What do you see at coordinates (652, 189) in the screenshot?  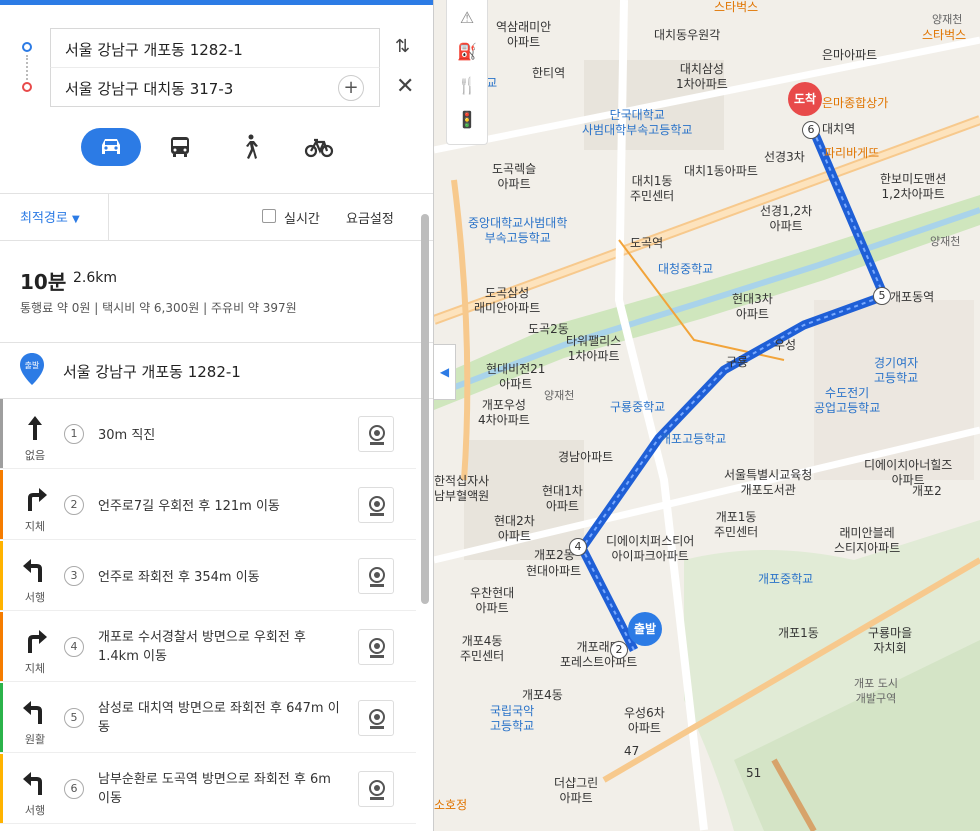 I see `map-label: 대치1동 주민센터` at bounding box center [652, 189].